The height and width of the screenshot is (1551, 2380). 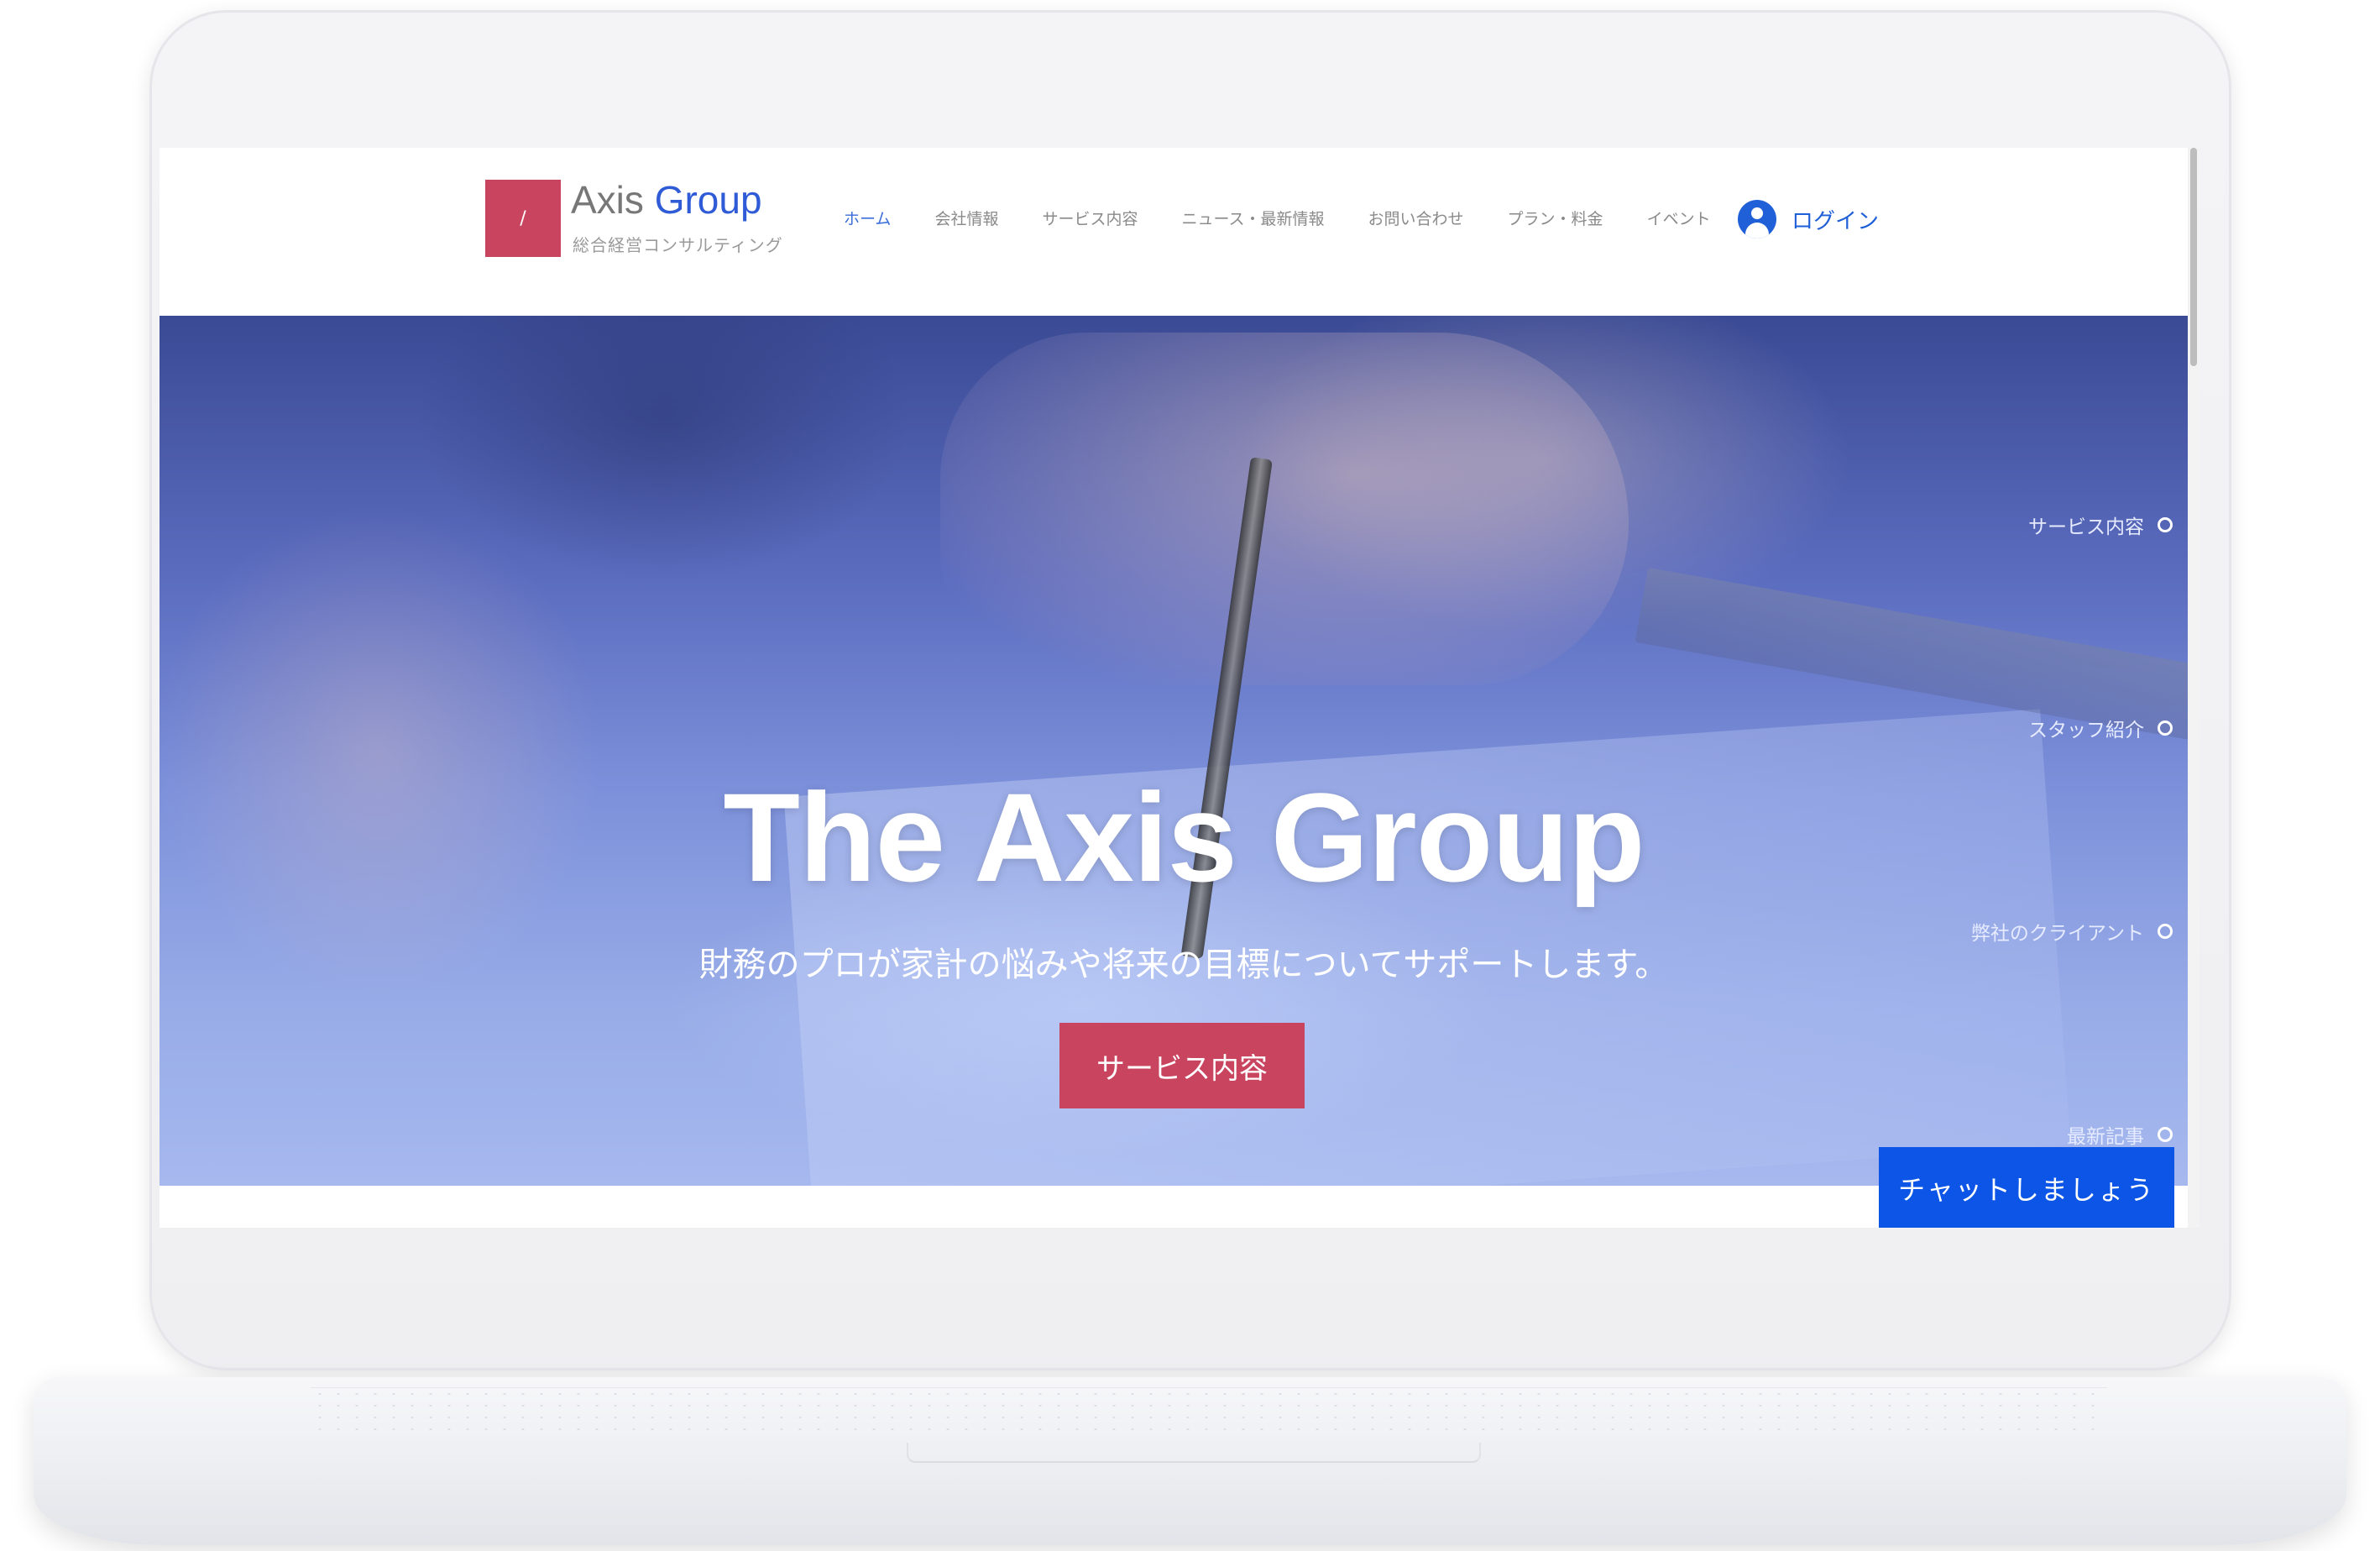 I want to click on anchor-label: 最新記事, so click(x=2105, y=1137).